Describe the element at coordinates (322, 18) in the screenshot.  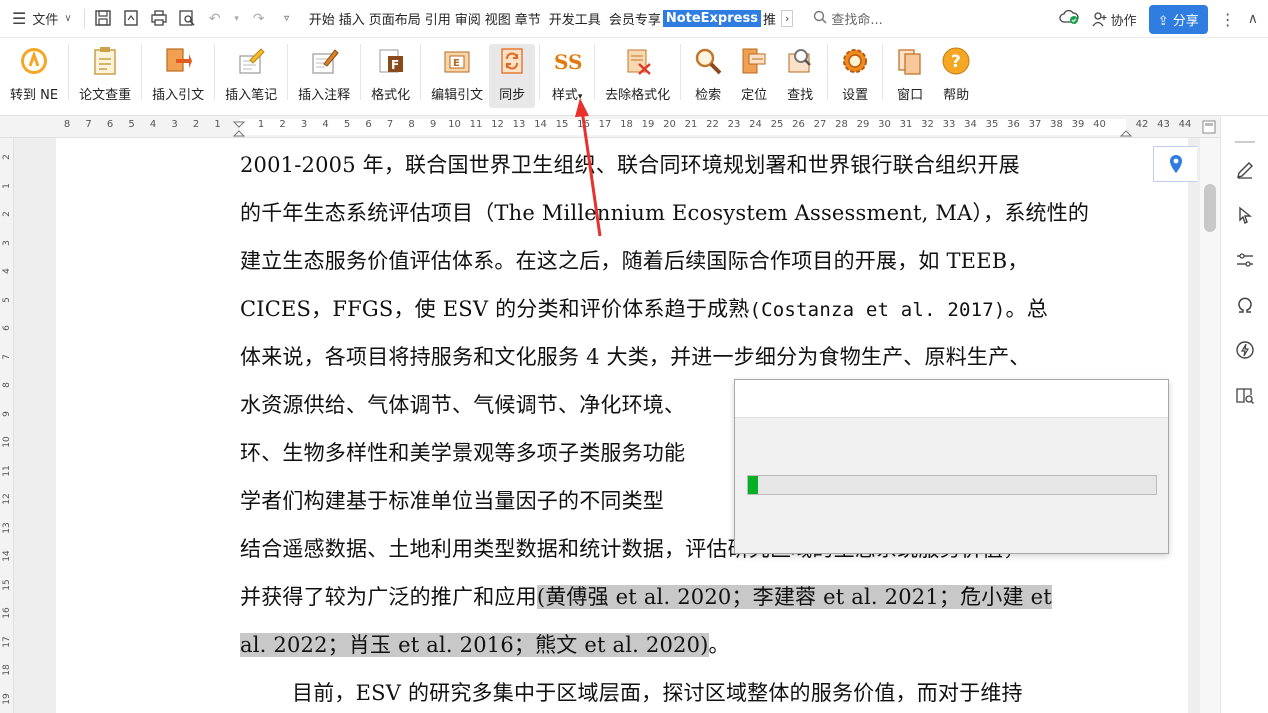
I see `tab-home: 开始` at that location.